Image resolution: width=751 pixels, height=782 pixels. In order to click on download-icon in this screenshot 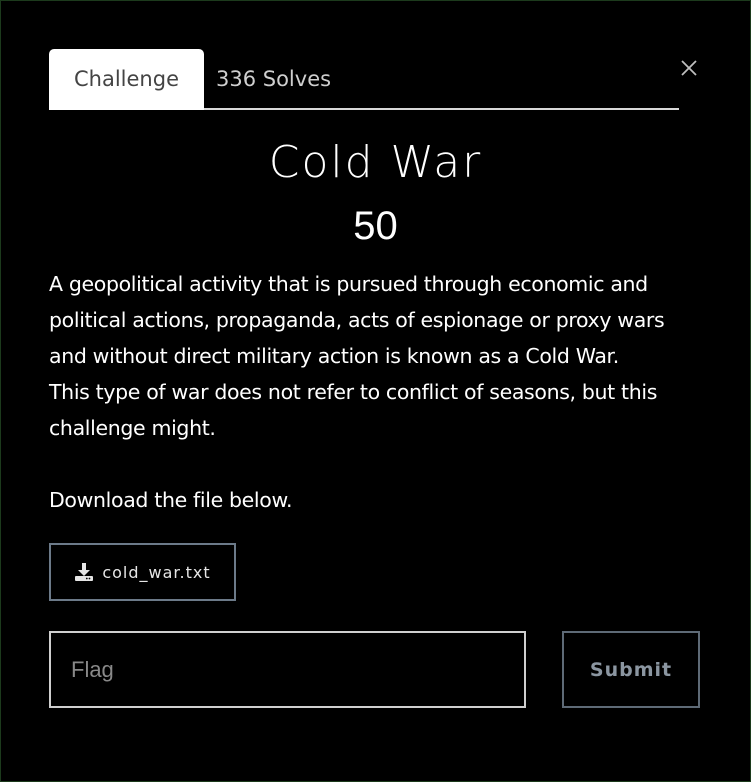, I will do `click(84, 572)`.